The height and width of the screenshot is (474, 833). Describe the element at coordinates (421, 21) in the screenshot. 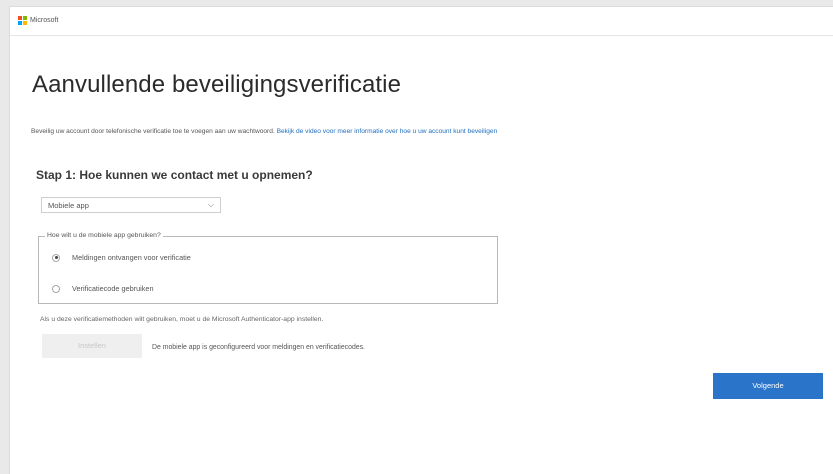

I see `header: Microsoft` at that location.